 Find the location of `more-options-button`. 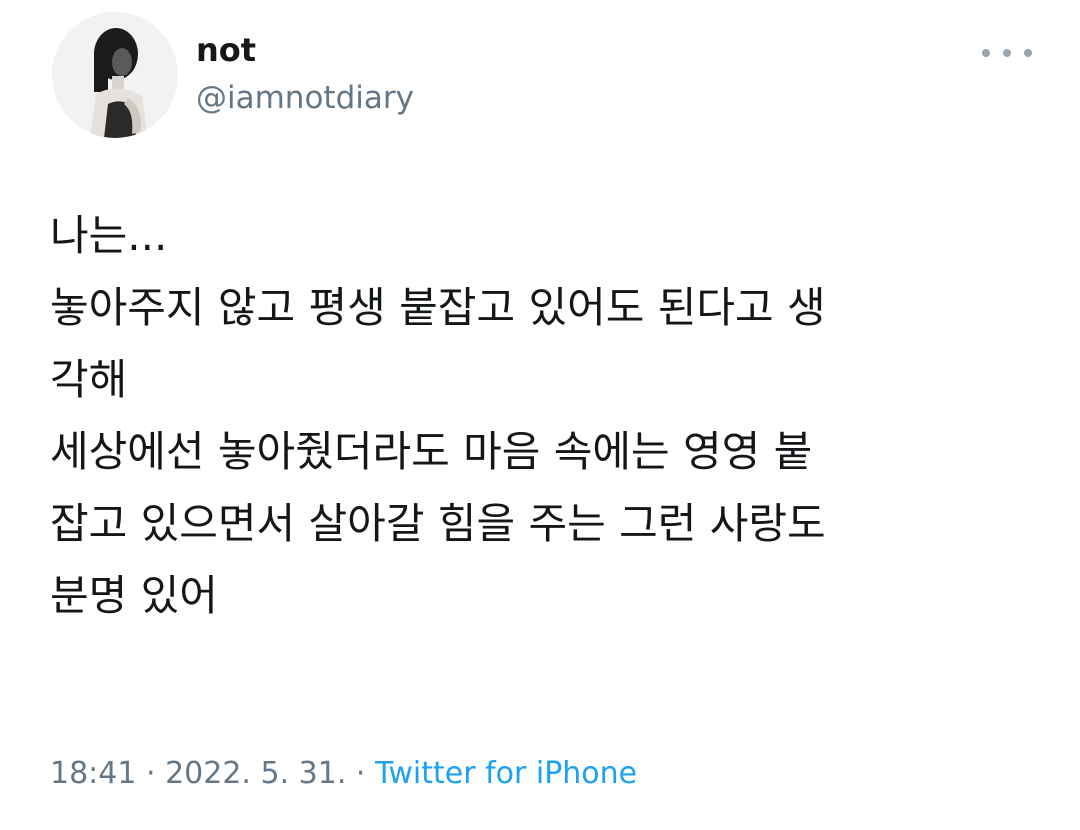

more-options-button is located at coordinates (1007, 53).